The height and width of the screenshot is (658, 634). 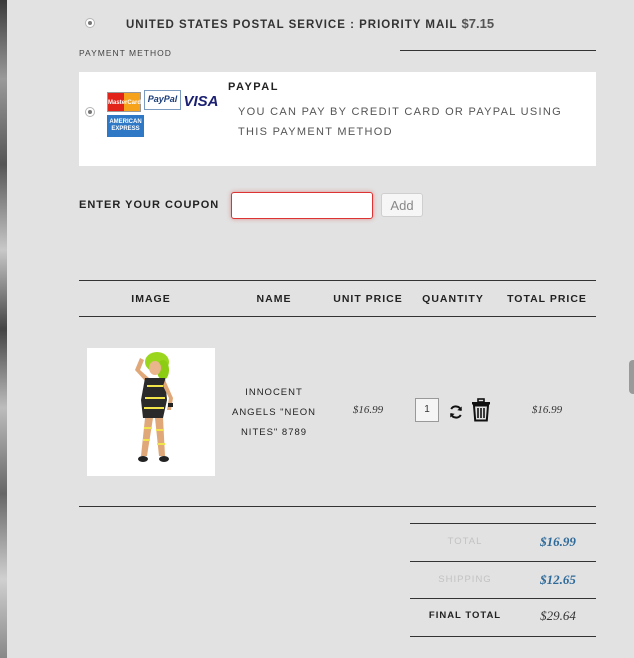 What do you see at coordinates (3, 329) in the screenshot?
I see `background-edge-left` at bounding box center [3, 329].